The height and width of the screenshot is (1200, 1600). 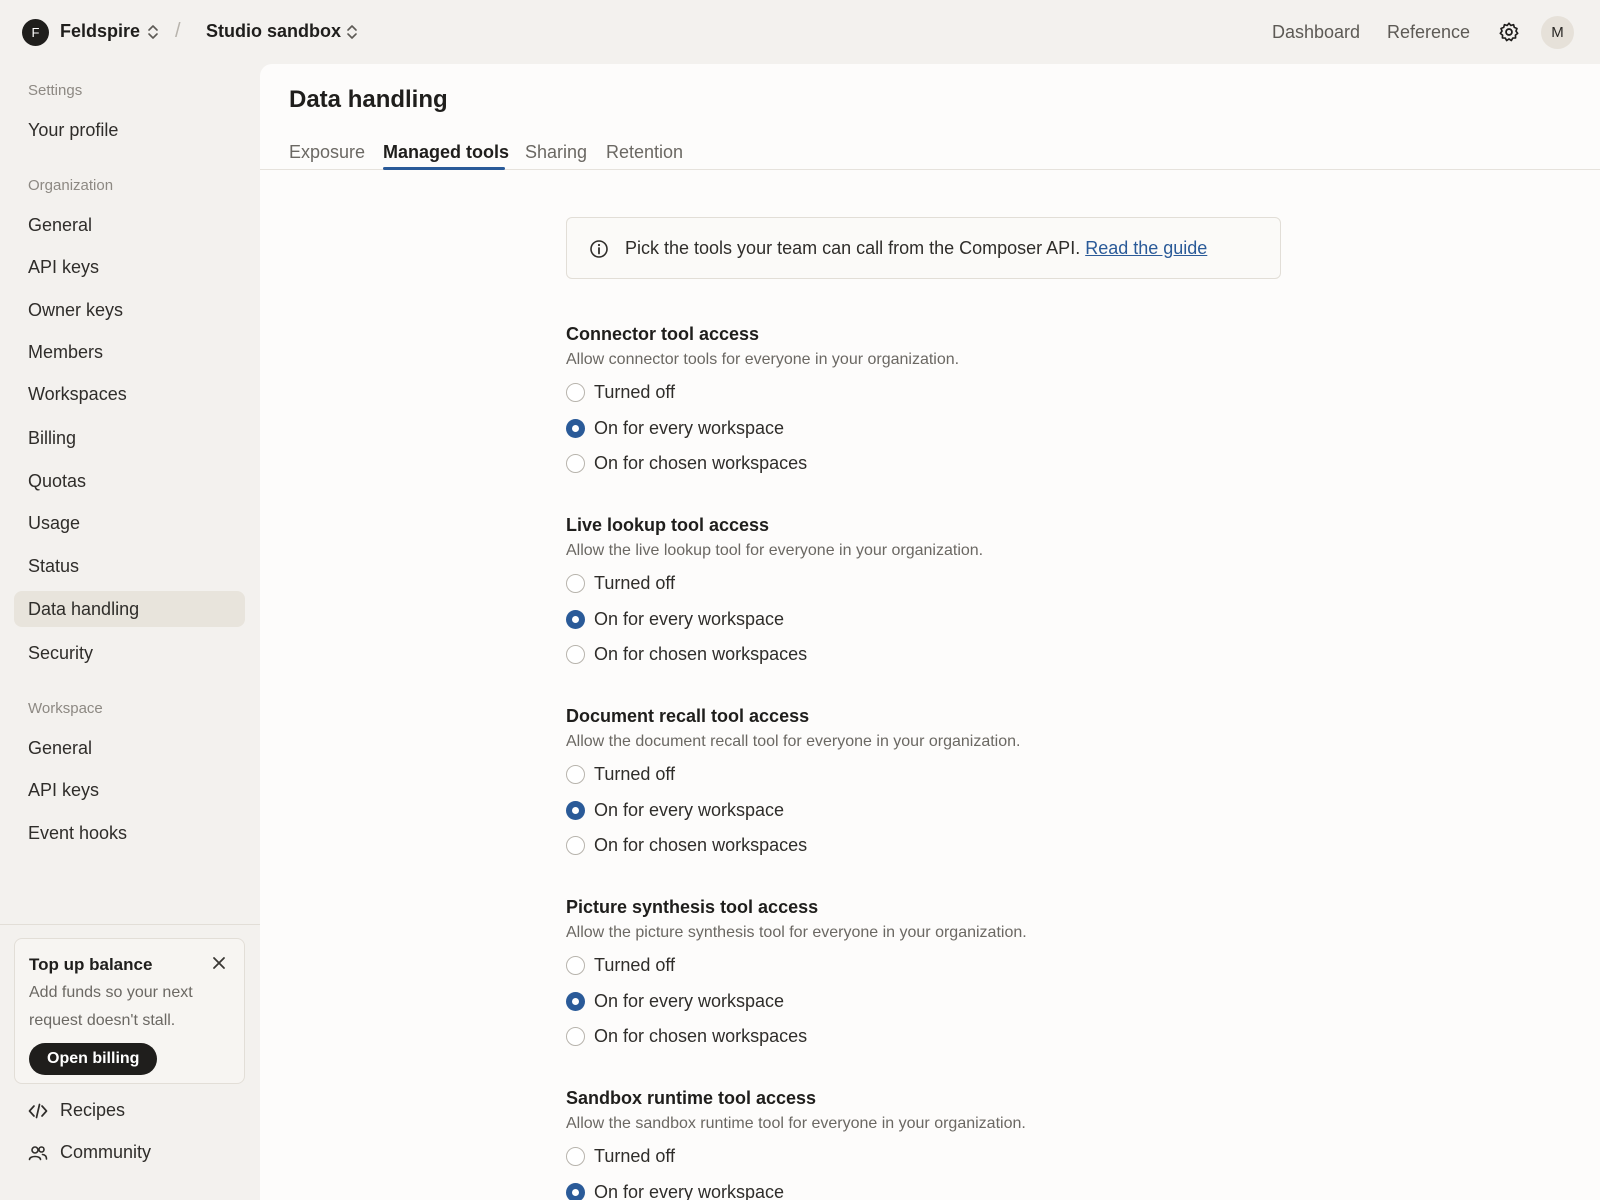 What do you see at coordinates (129, 310) in the screenshot?
I see `sidebar-item-owner-keys: Owner keys` at bounding box center [129, 310].